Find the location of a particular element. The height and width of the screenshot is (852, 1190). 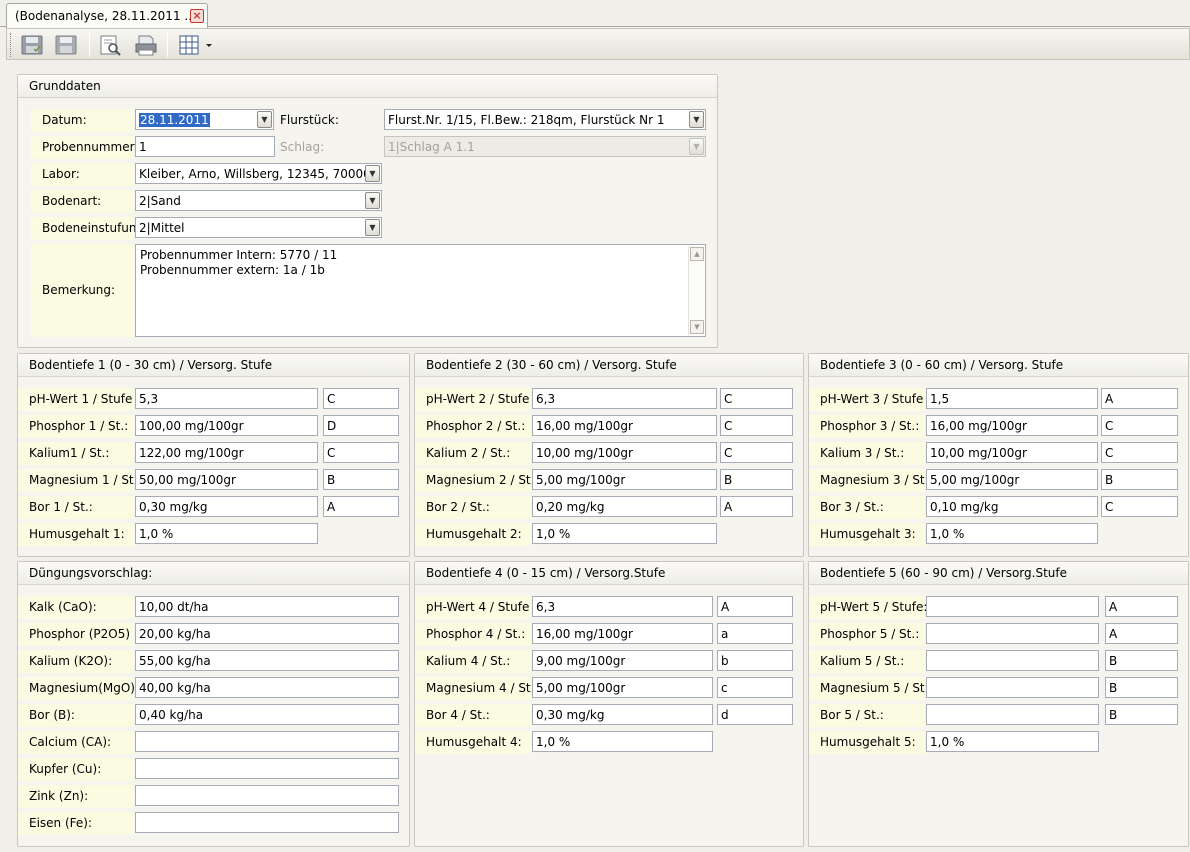

bor-stufe-5-field: B is located at coordinates (1141, 714).